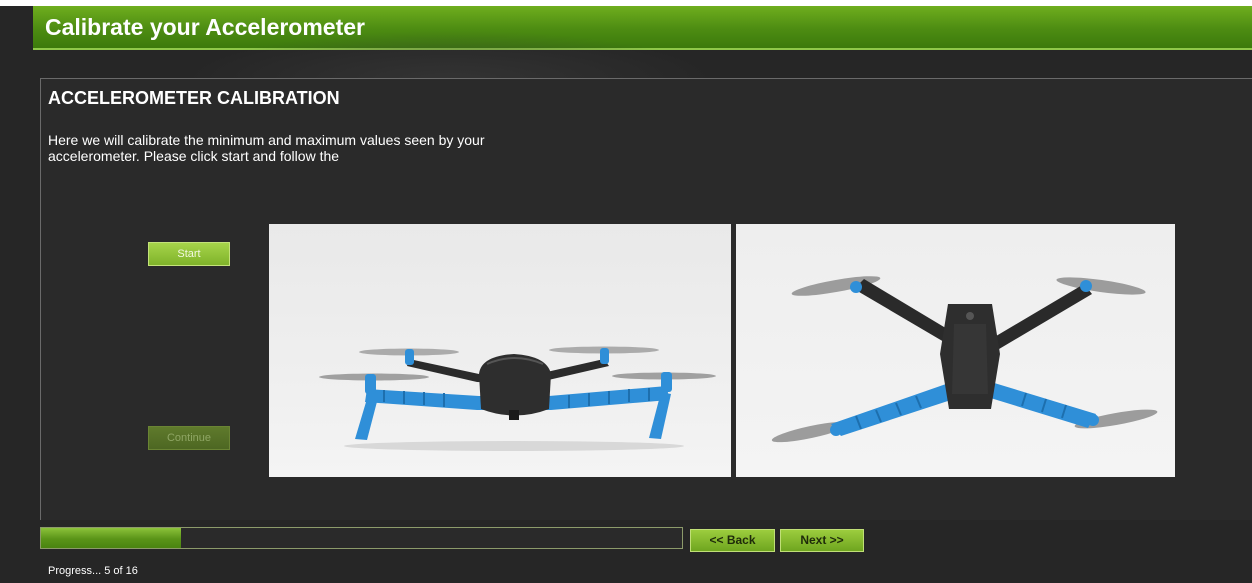  Describe the element at coordinates (189, 438) in the screenshot. I see `continue-button: Continue` at that location.